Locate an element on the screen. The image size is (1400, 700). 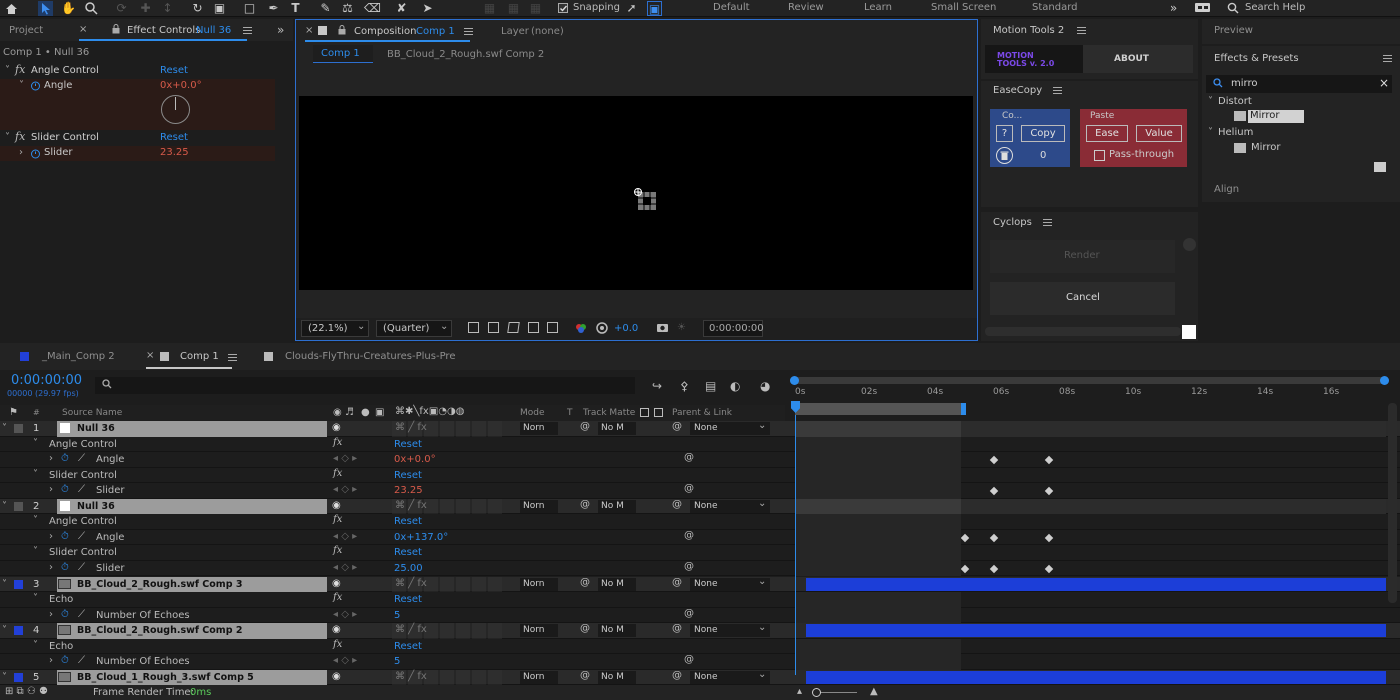
transparency-grid-icon is located at coordinates (493, 327).